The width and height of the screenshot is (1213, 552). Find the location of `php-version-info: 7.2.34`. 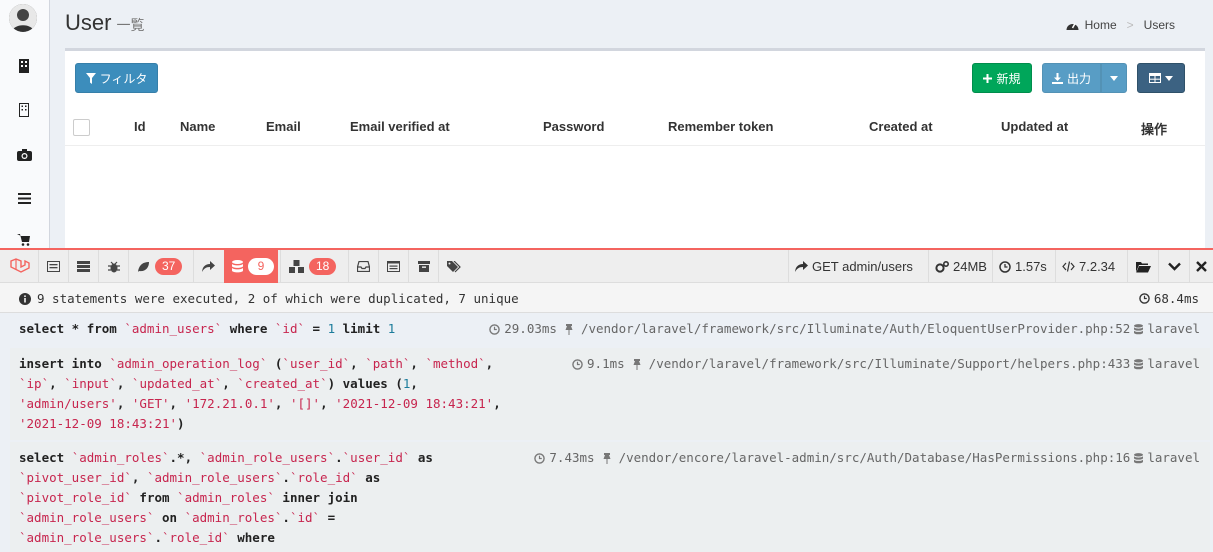

php-version-info: 7.2.34 is located at coordinates (1091, 266).